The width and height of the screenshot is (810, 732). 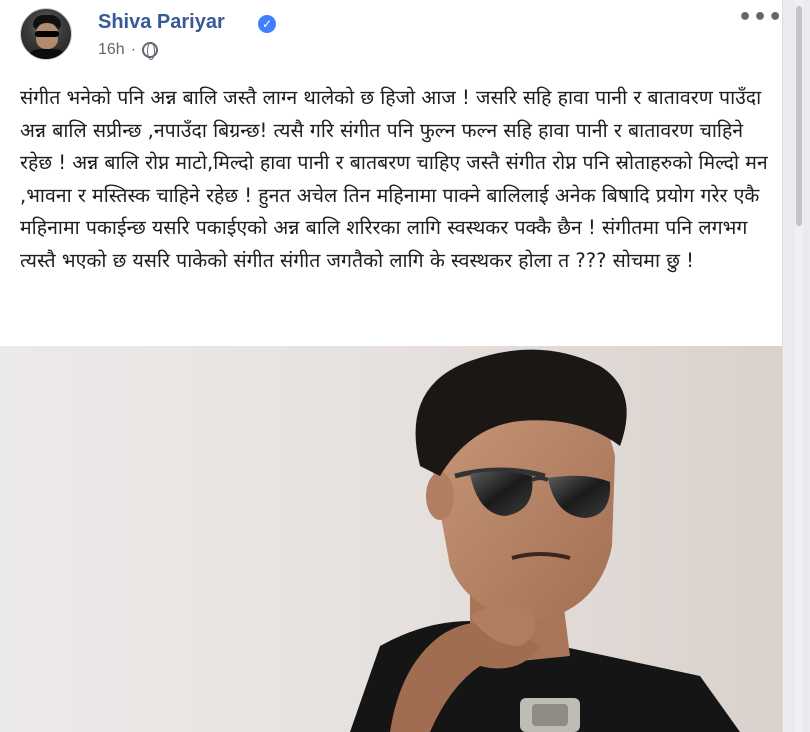 What do you see at coordinates (46, 34) in the screenshot?
I see `author-avatar` at bounding box center [46, 34].